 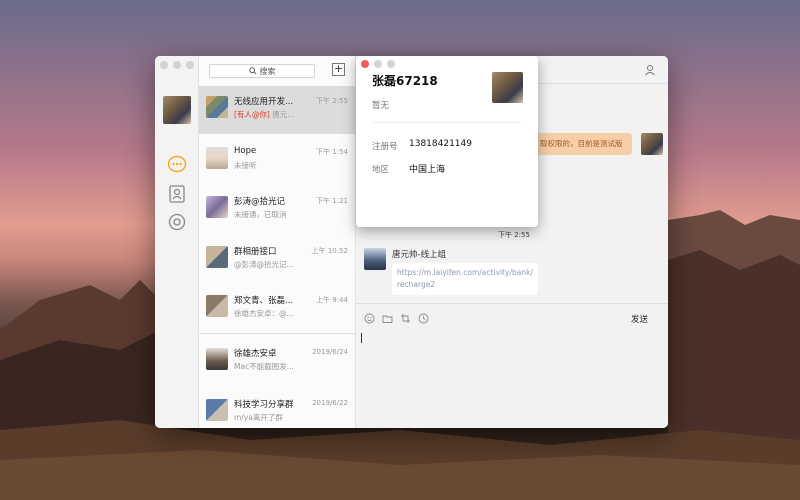 I want to click on popup-zoom-button, so click(x=391, y=64).